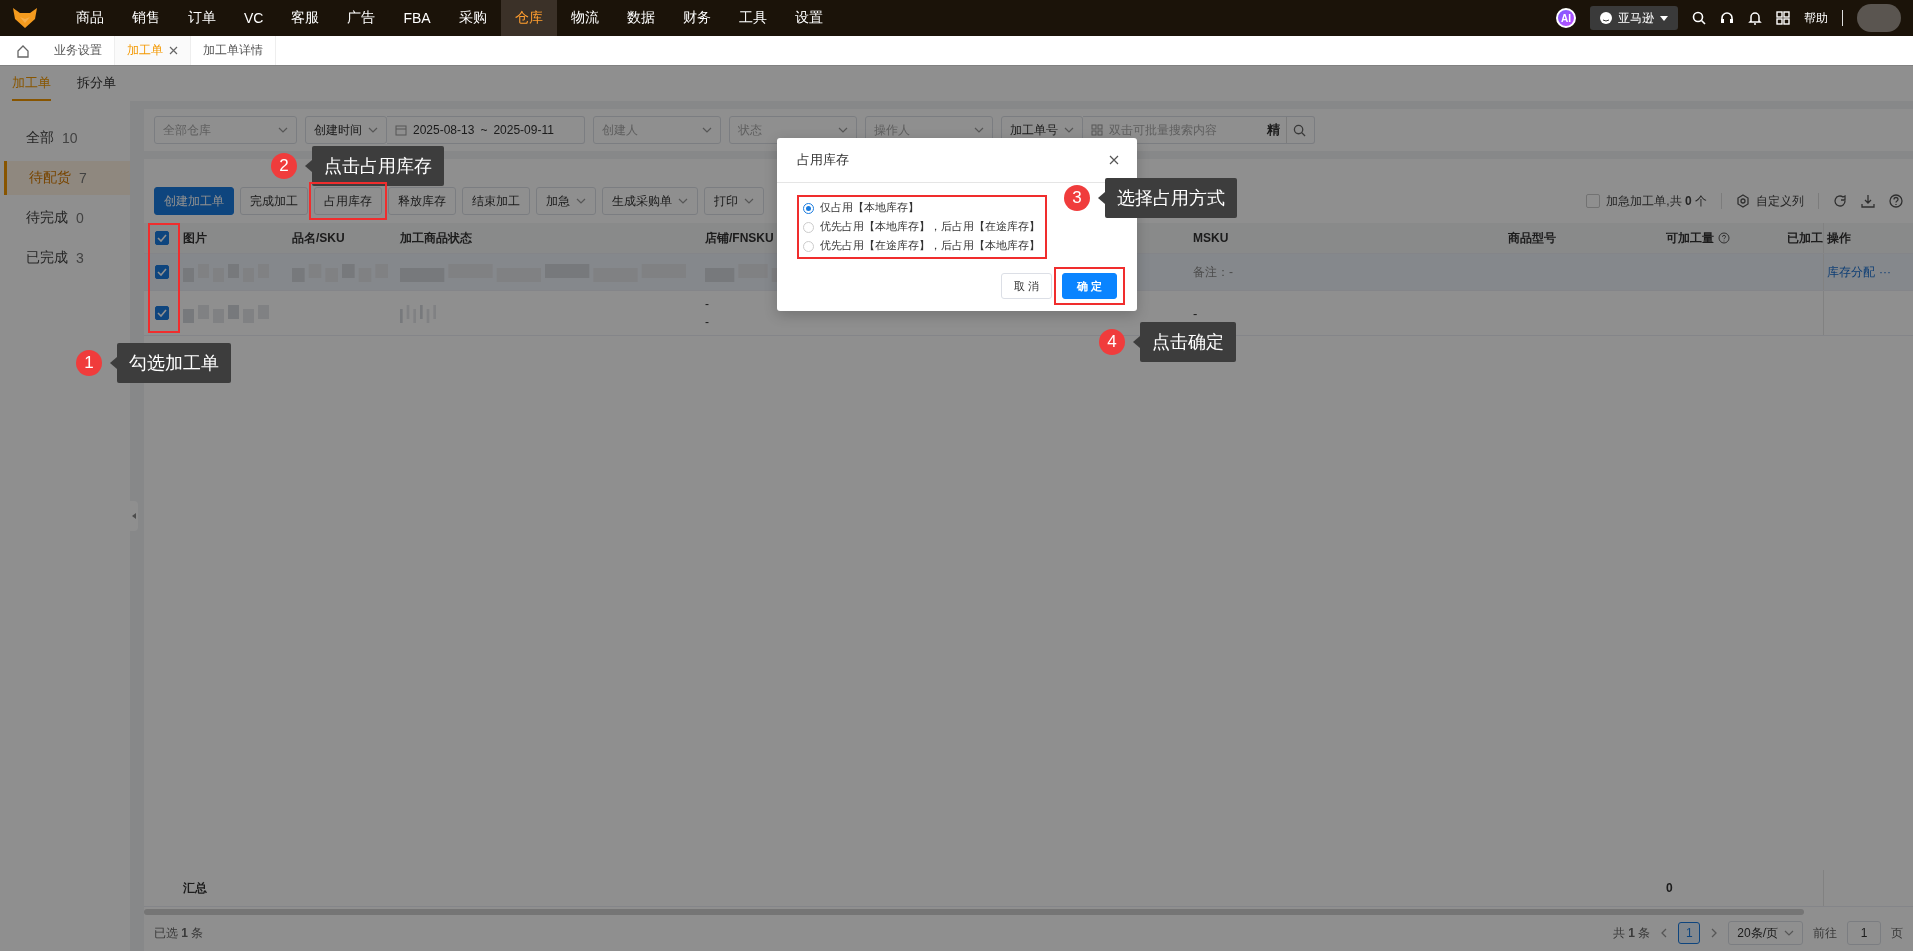 This screenshot has width=1913, height=951. What do you see at coordinates (1816, 18) in the screenshot?
I see `help-link: 帮助` at bounding box center [1816, 18].